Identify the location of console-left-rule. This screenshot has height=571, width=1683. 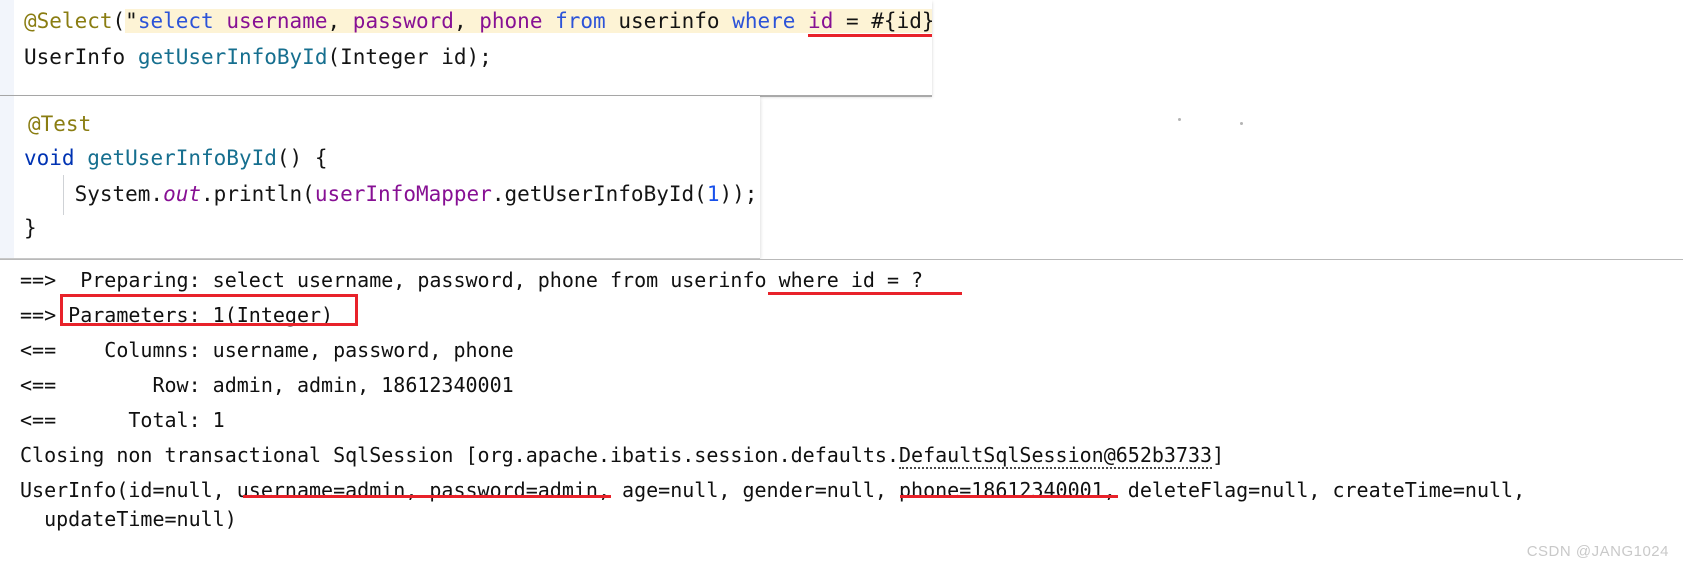
(1, 415).